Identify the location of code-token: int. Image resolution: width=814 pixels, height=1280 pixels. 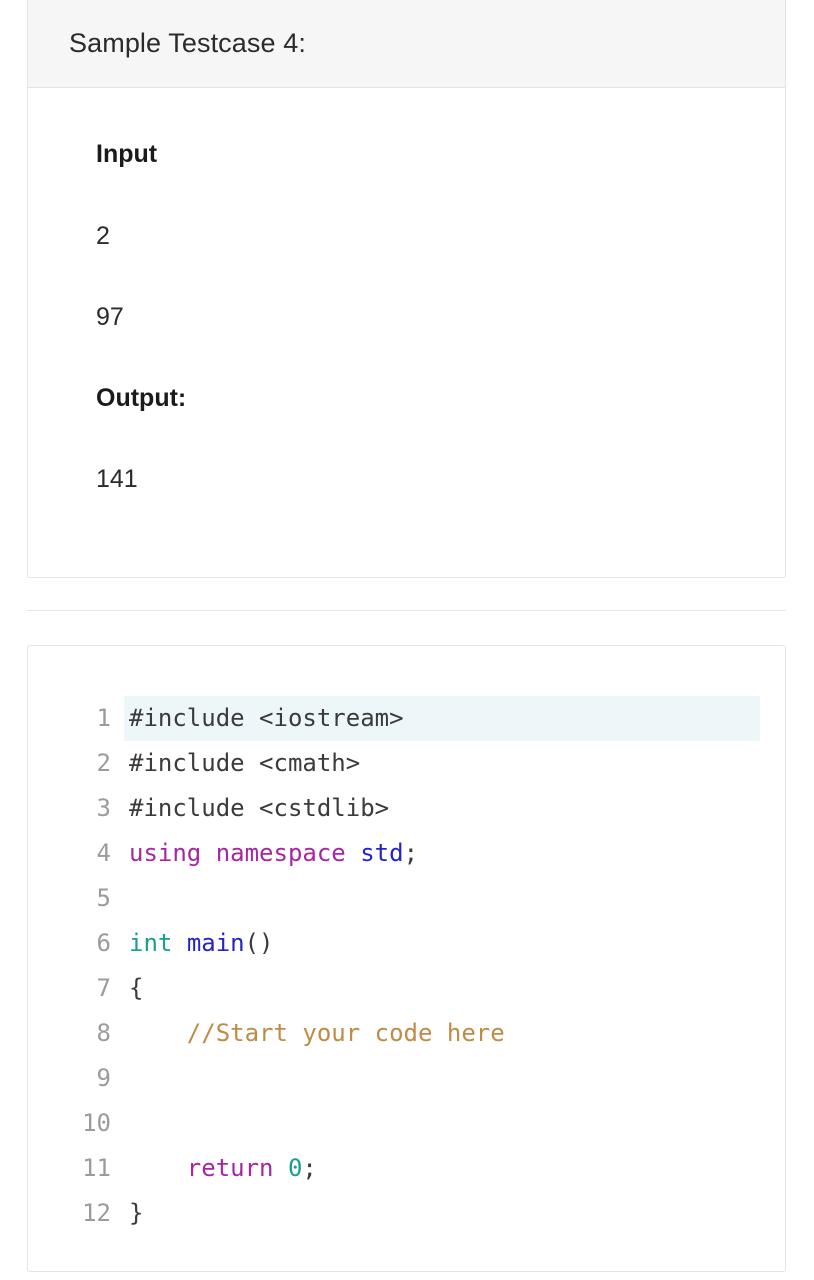
(151, 943).